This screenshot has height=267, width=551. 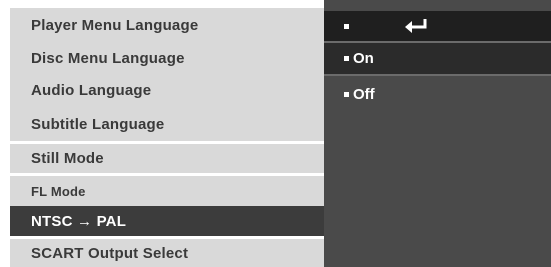 I want to click on menu-item-label: Disc Menu Language, so click(x=108, y=58).